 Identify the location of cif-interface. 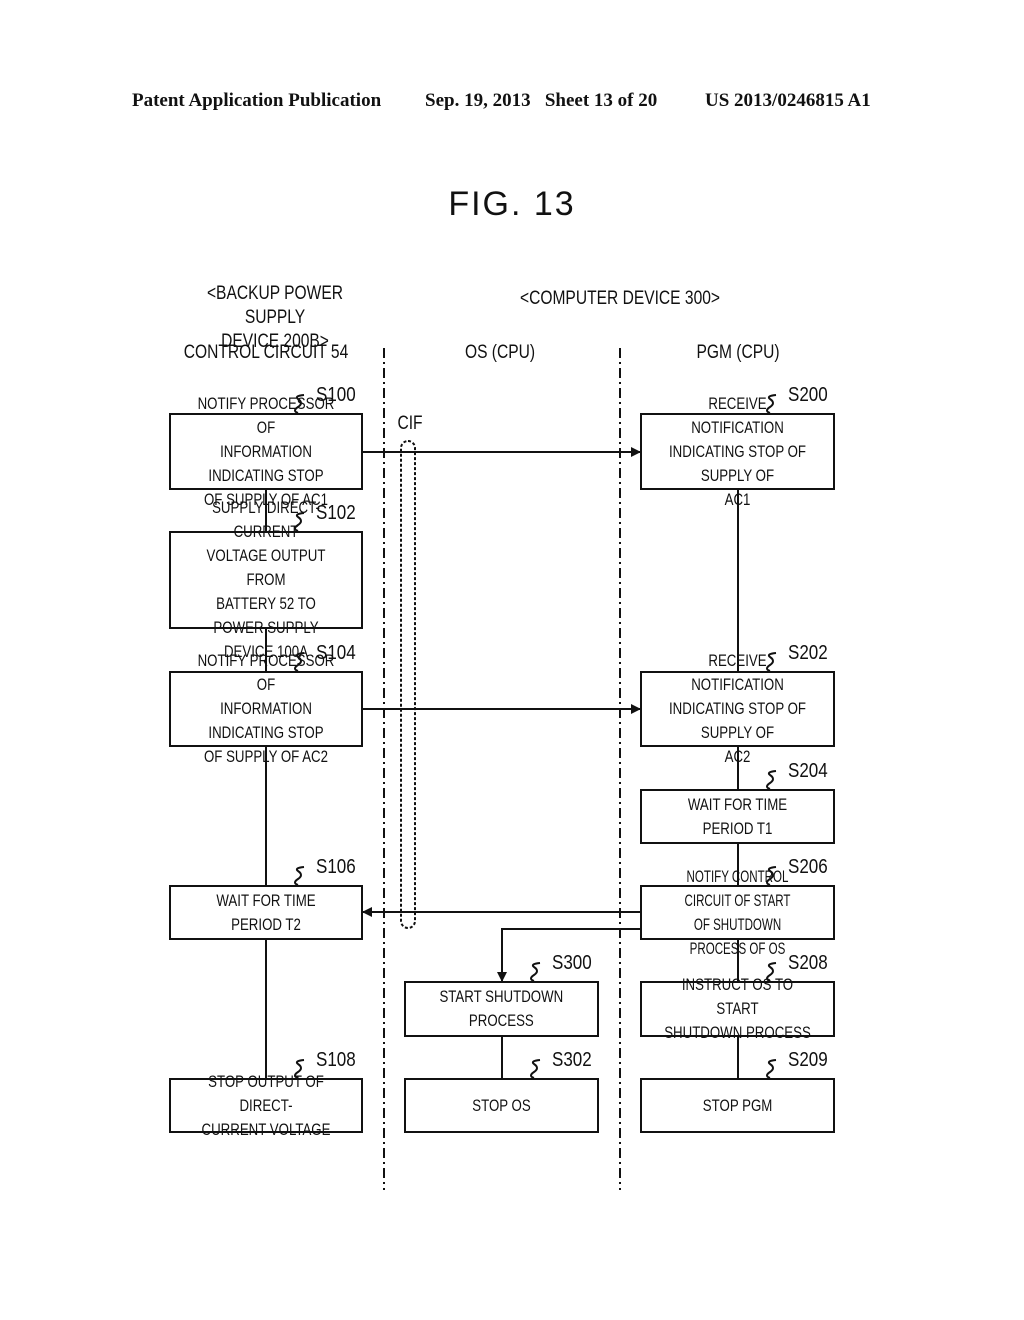
(408, 684).